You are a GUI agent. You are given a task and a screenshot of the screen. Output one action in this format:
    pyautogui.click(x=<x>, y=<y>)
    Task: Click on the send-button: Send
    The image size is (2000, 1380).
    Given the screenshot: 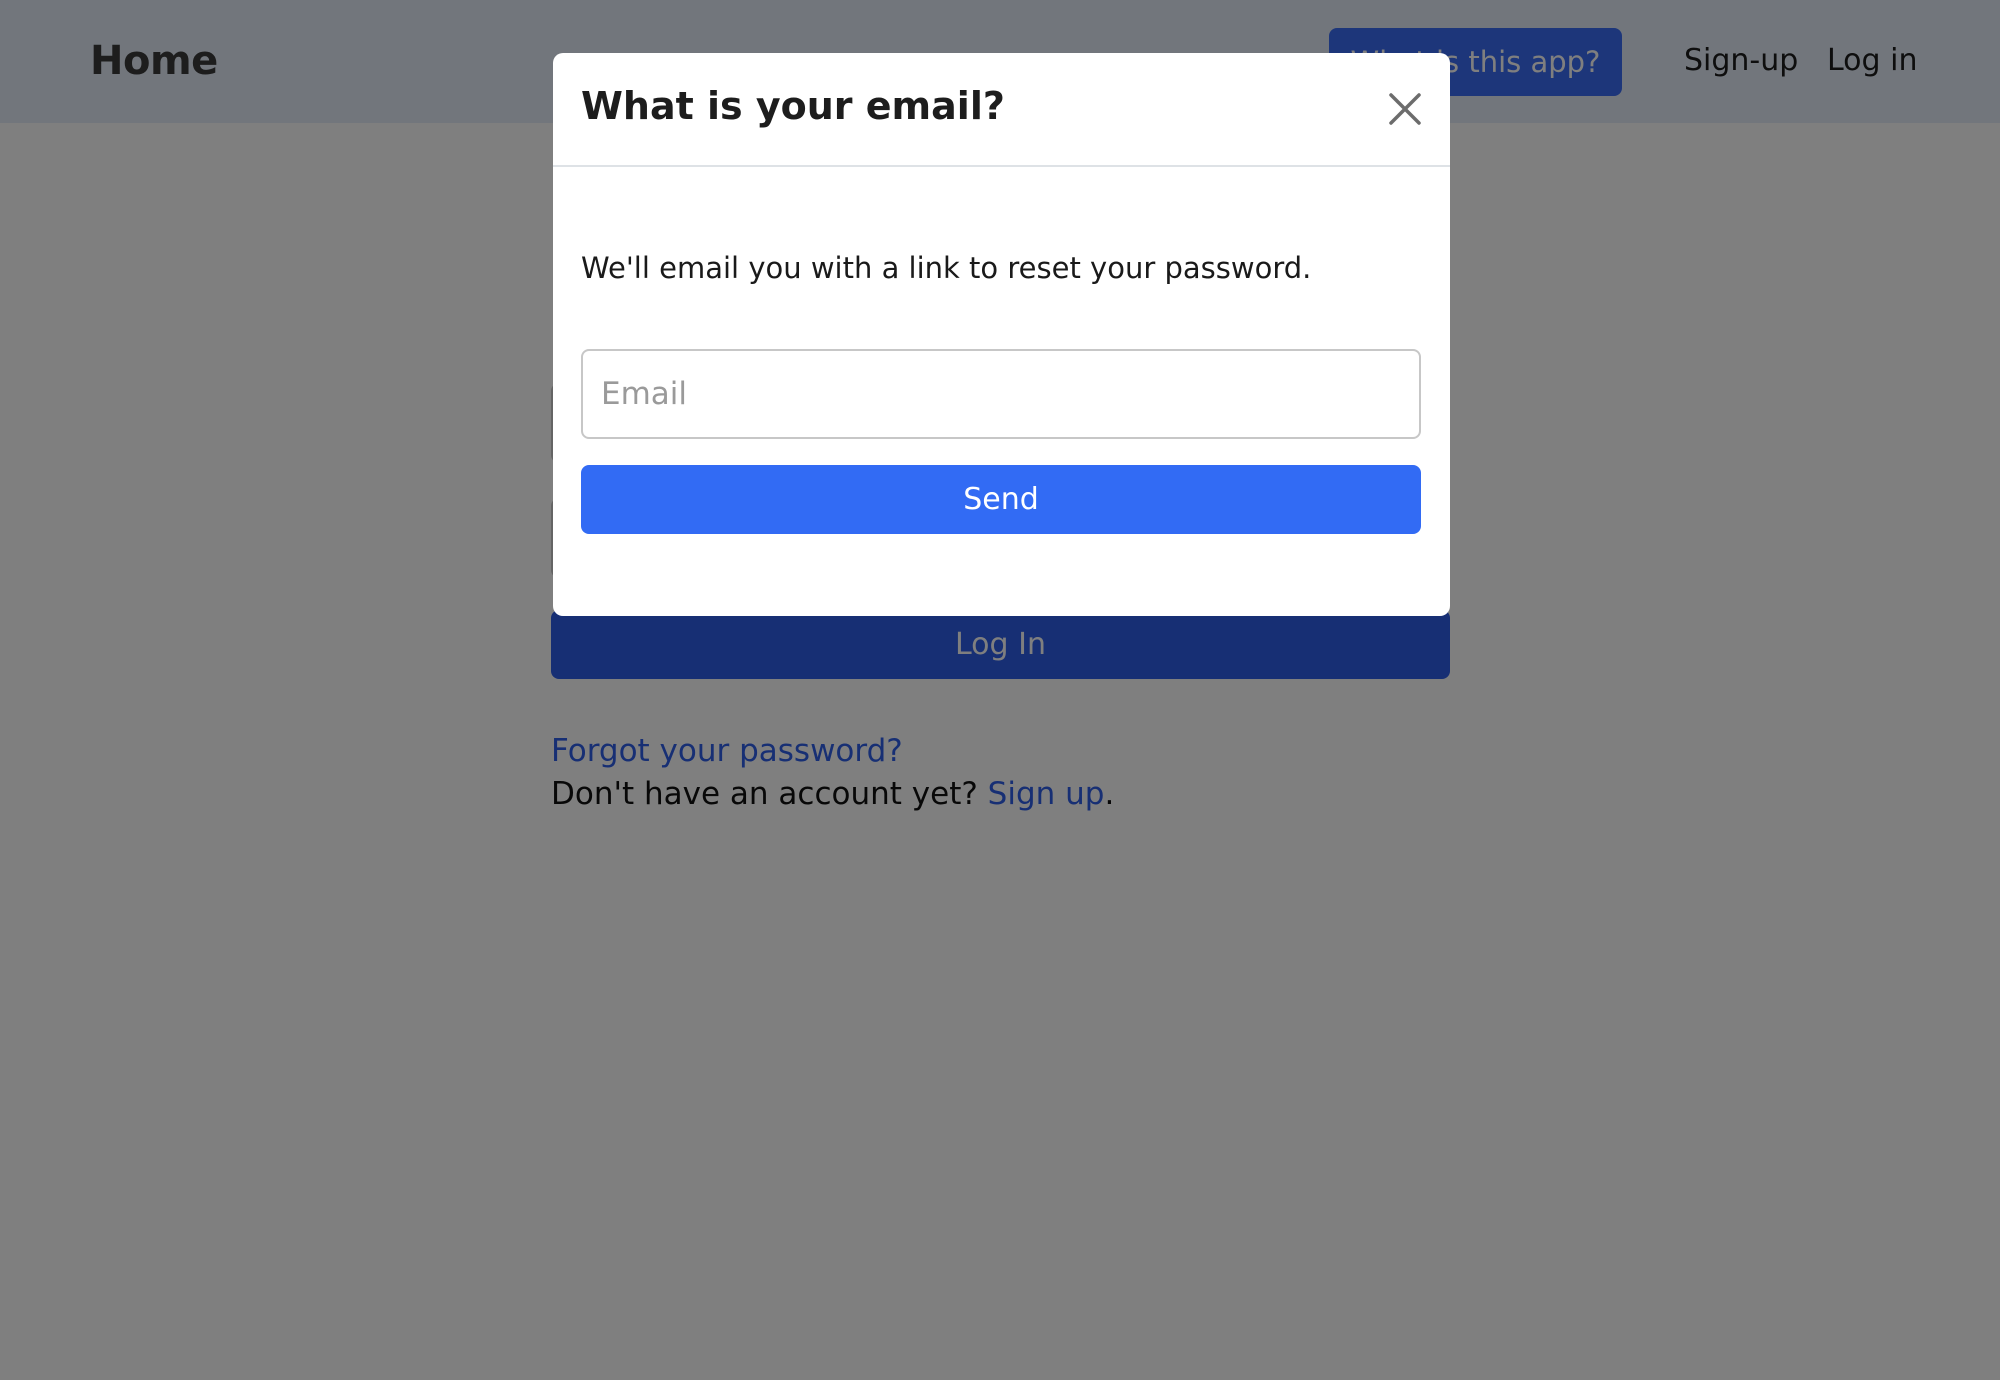 What is the action you would take?
    pyautogui.click(x=1001, y=499)
    